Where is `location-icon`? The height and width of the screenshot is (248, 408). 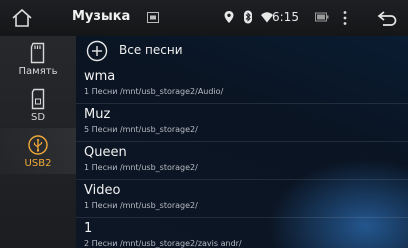 location-icon is located at coordinates (229, 17).